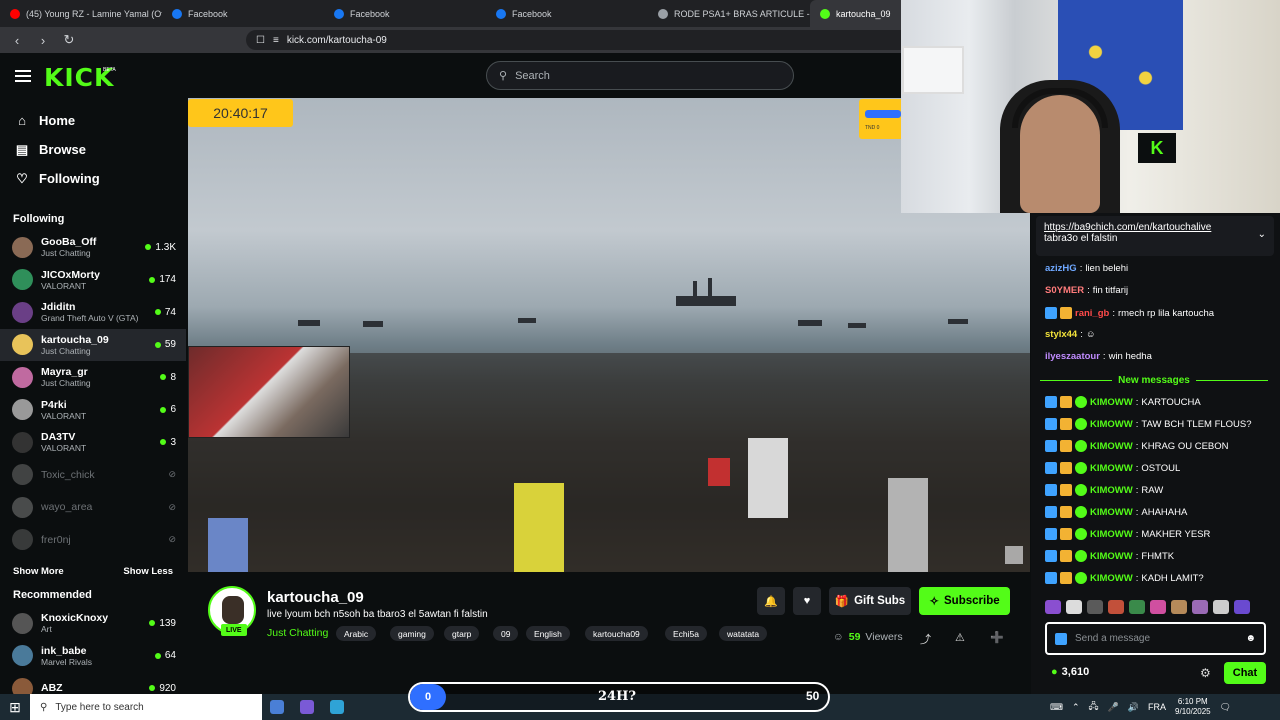 The width and height of the screenshot is (1280, 720). I want to click on chat-username: stylx44, so click(1061, 334).